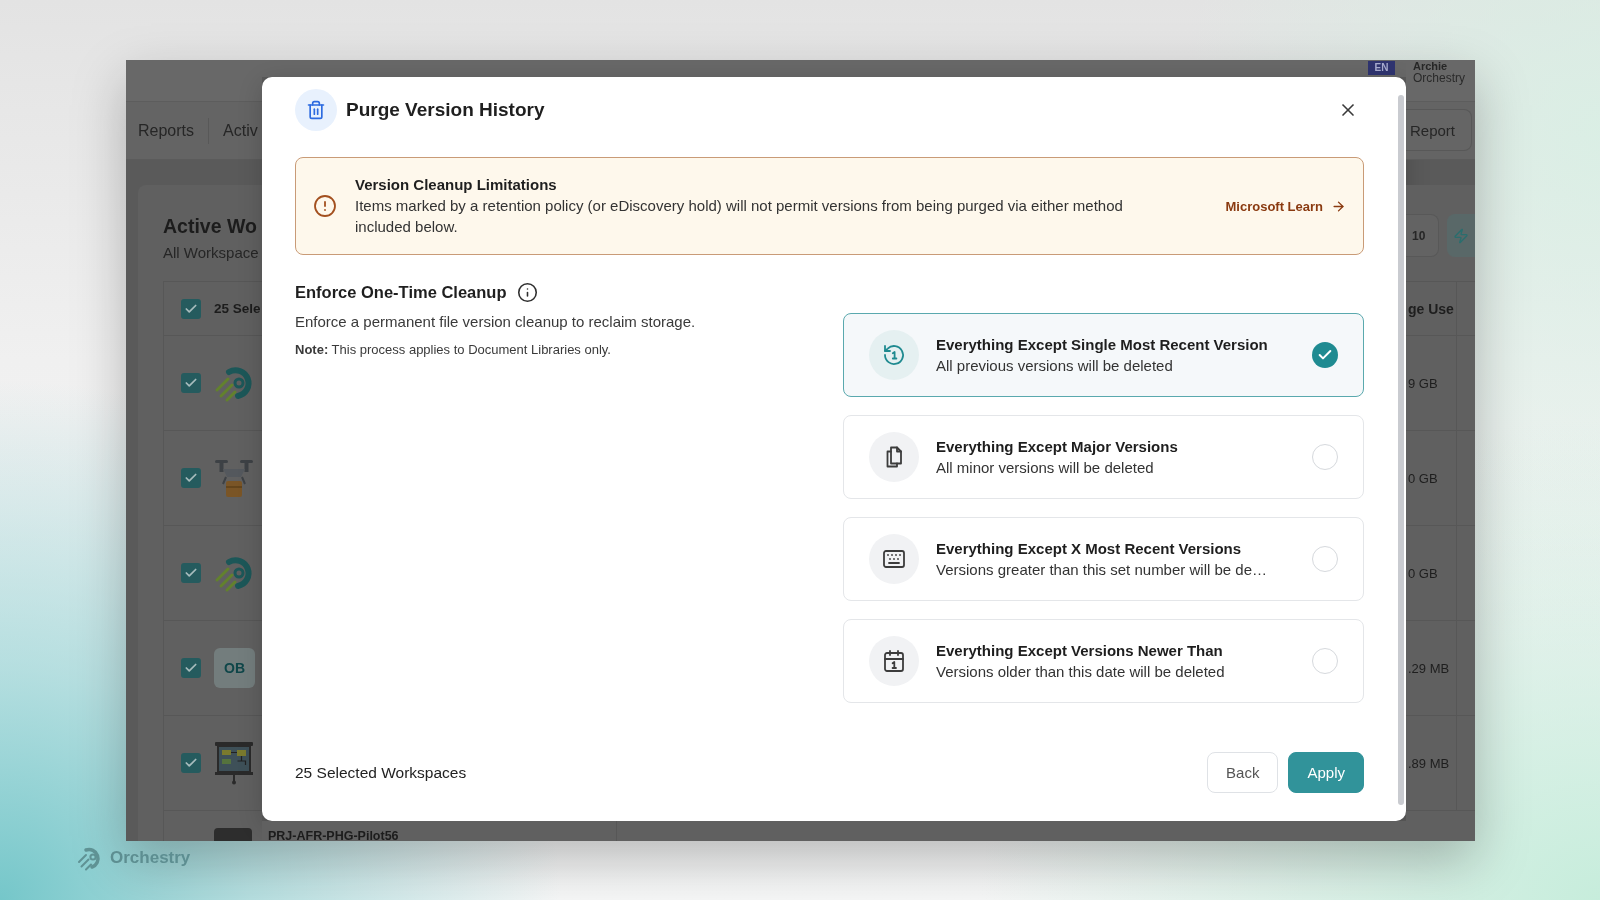 Image resolution: width=1600 pixels, height=900 pixels. Describe the element at coordinates (1431, 763) in the screenshot. I see `storage-cell: .89 MB` at that location.